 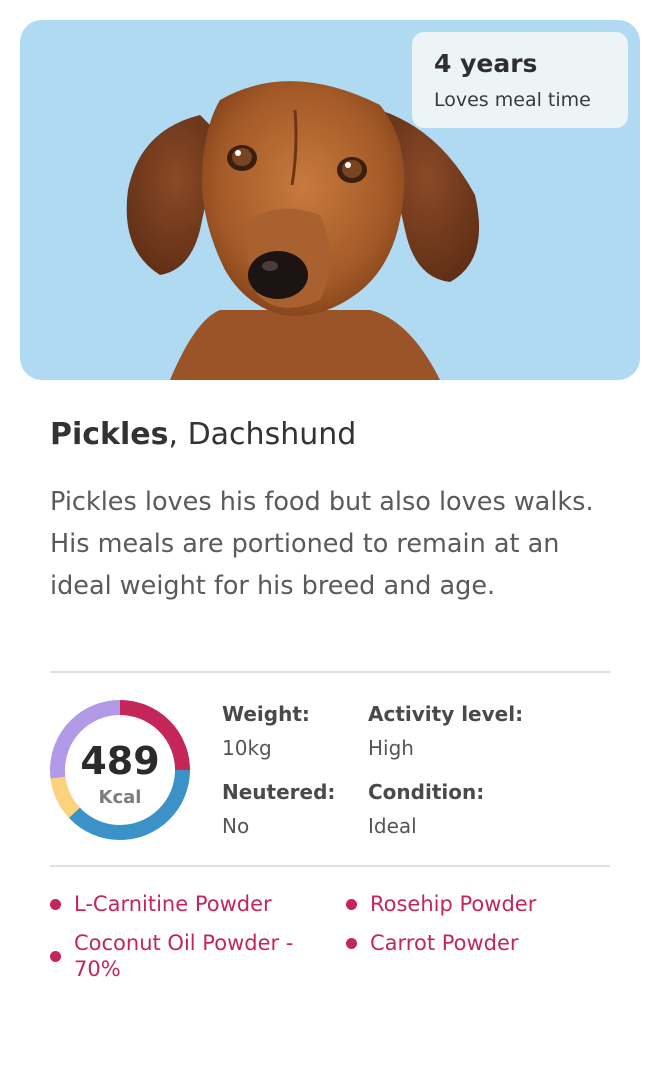 I want to click on pet-name: Pickles, so click(x=109, y=434).